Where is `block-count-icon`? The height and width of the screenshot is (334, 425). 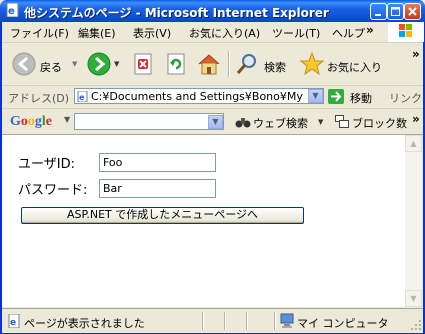 block-count-icon is located at coordinates (342, 121).